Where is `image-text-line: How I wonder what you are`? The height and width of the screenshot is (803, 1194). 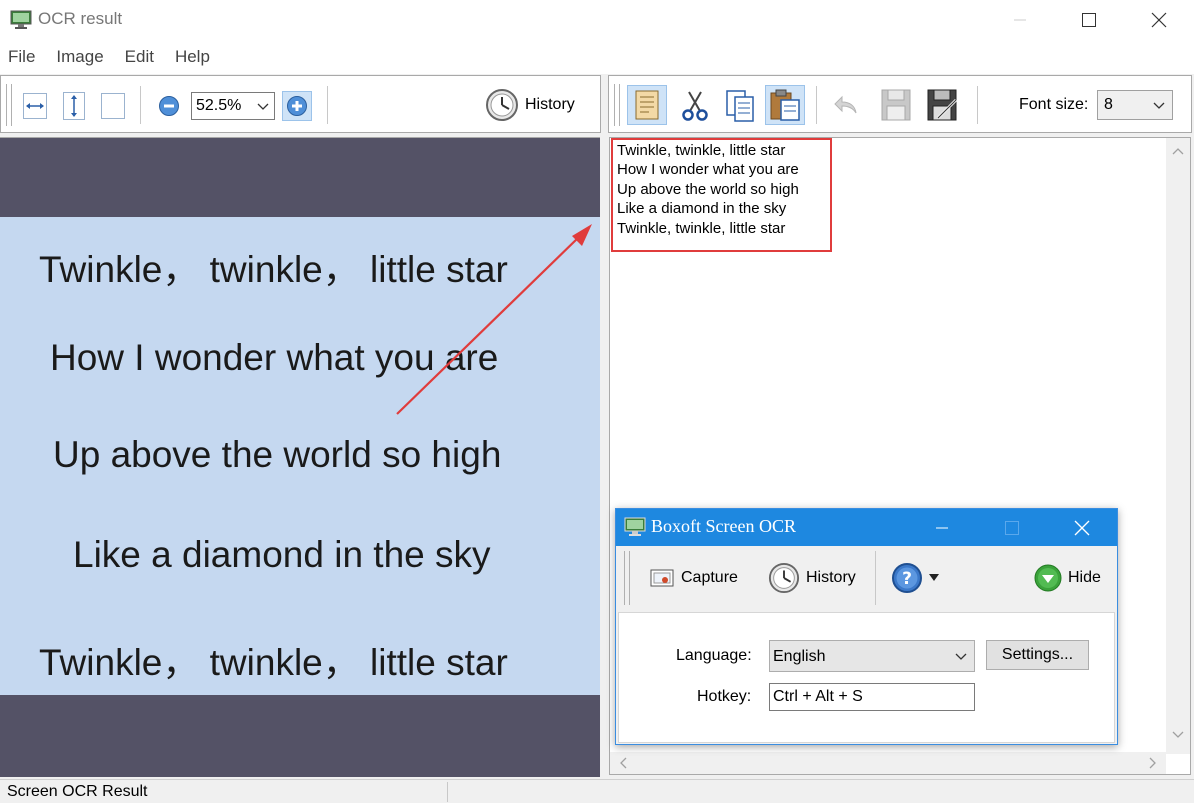
image-text-line: How I wonder what you are is located at coordinates (274, 357).